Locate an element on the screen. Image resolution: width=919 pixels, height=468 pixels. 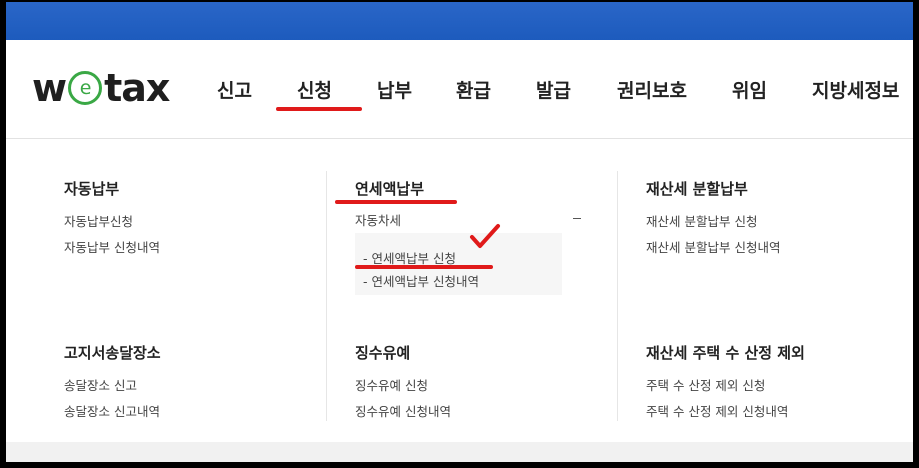
link-auto-payment-history: 자동납부 신청내역 is located at coordinates (112, 246).